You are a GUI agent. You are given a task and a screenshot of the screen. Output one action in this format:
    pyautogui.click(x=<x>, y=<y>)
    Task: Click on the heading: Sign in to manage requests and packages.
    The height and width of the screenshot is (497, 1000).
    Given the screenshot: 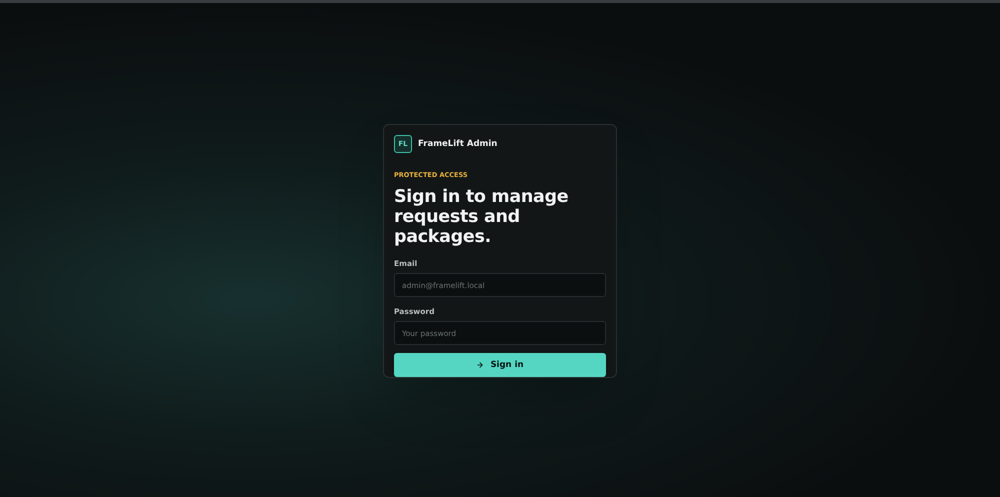 What is the action you would take?
    pyautogui.click(x=482, y=216)
    